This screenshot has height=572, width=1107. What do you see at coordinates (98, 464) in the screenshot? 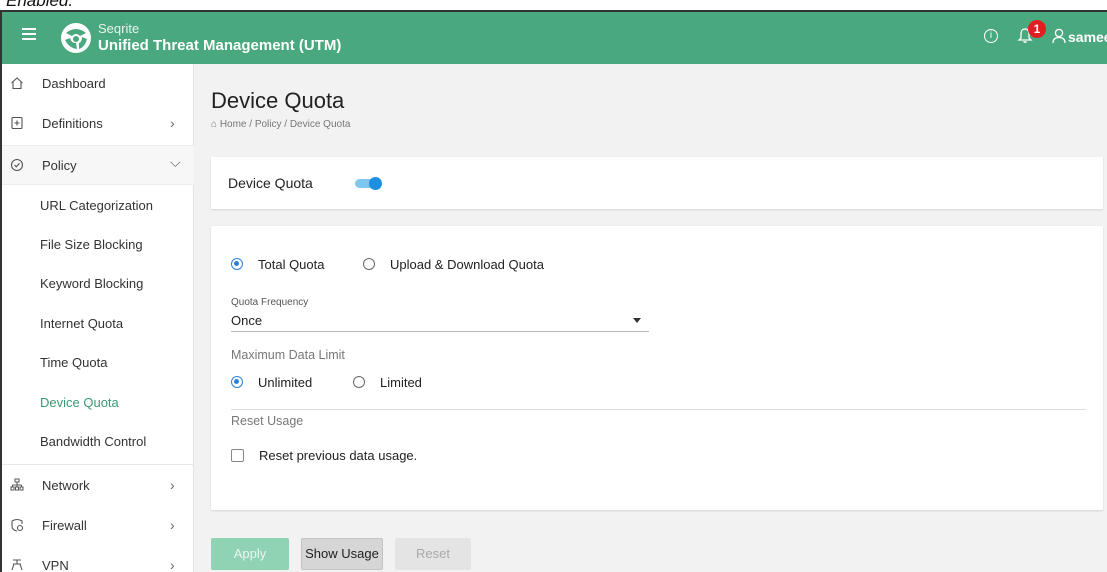
I see `sidebar-divider` at bounding box center [98, 464].